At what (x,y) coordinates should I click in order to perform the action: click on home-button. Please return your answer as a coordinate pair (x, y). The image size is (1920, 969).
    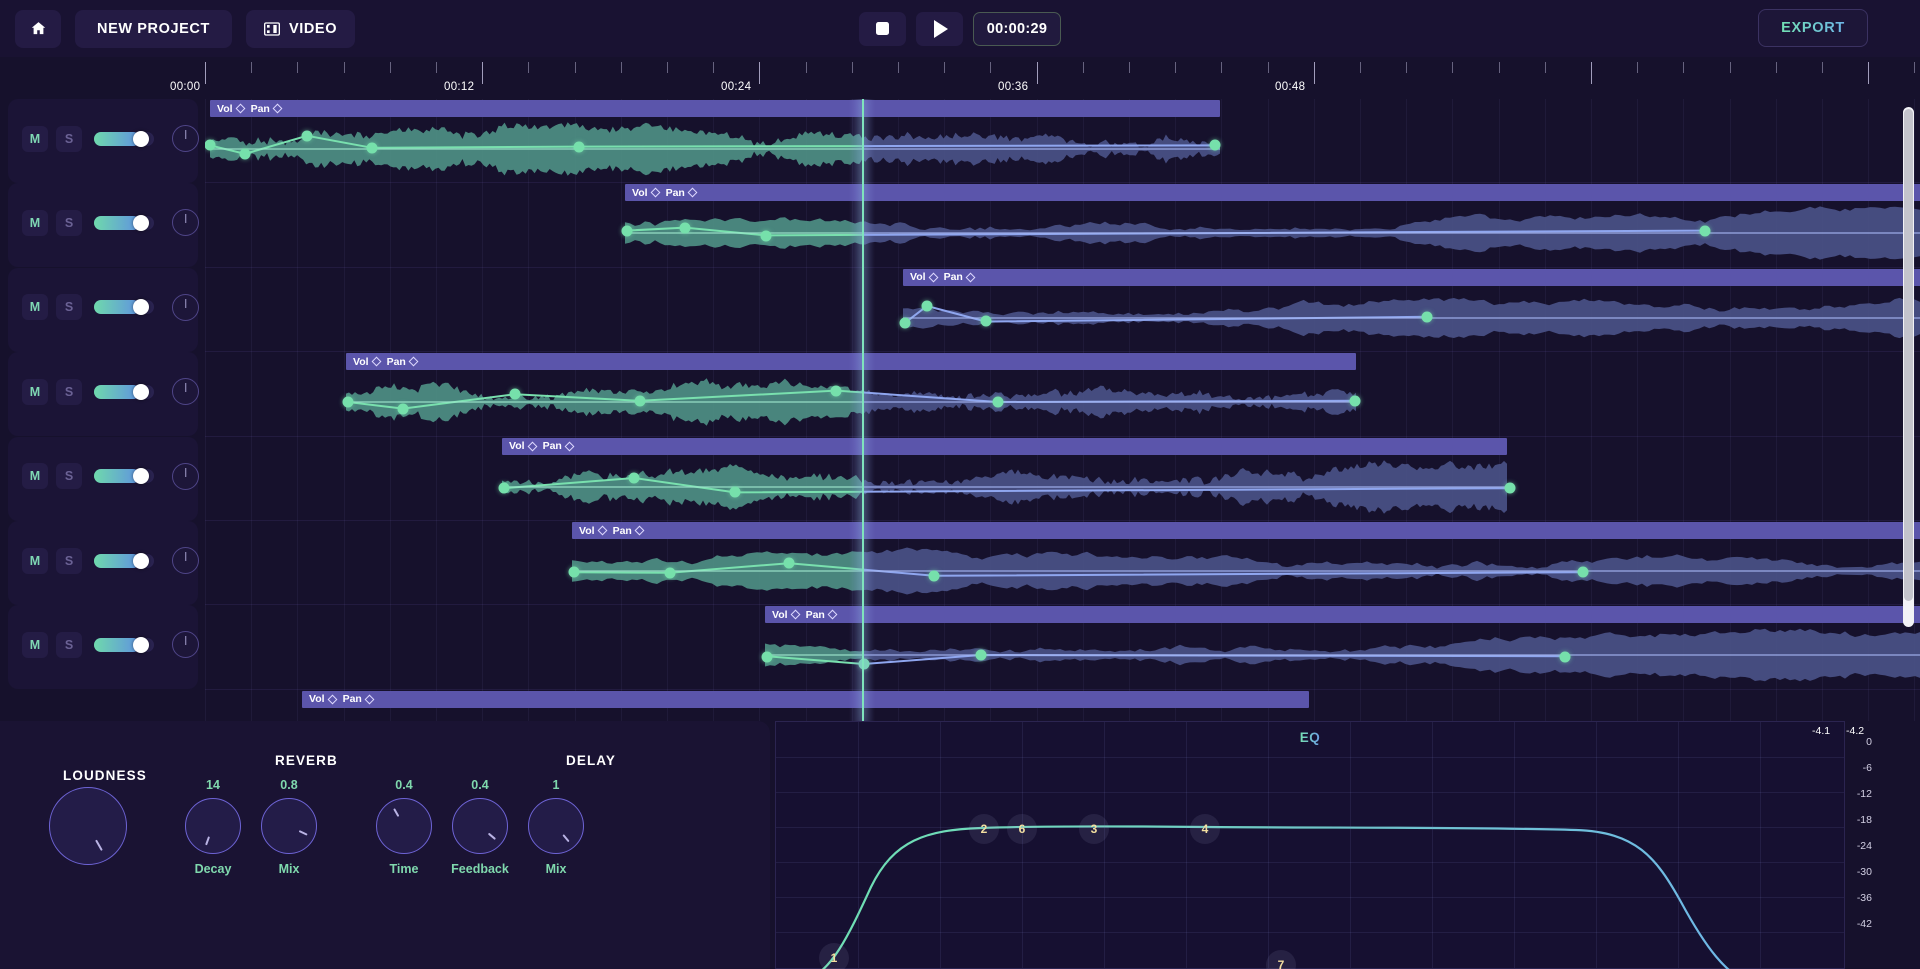
    Looking at the image, I should click on (38, 28).